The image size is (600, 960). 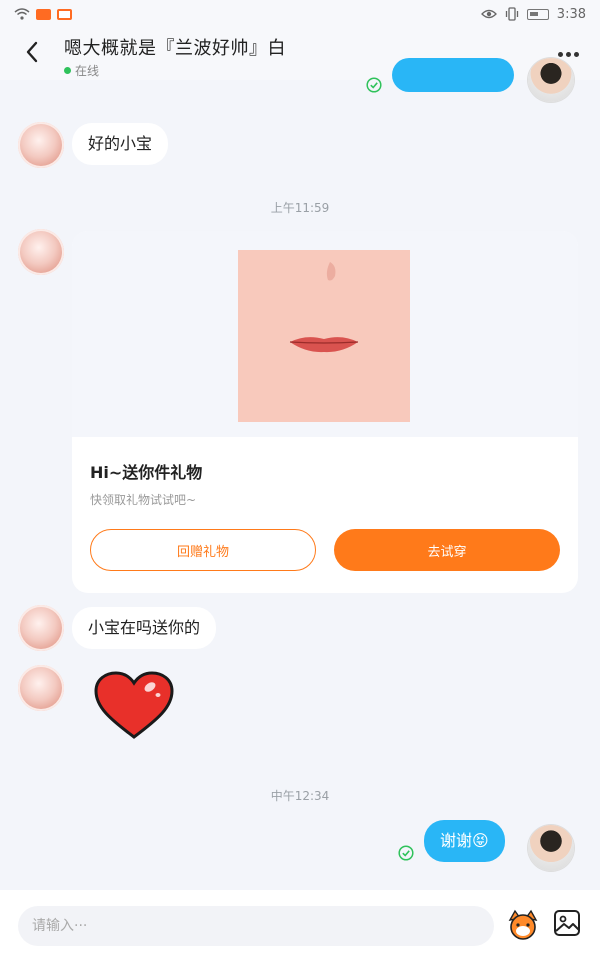 I want to click on header-title-block: 嗯大概就是『兰波好帅』白 在线, so click(x=175, y=56).